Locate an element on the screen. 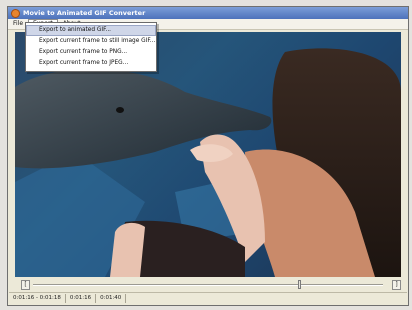 The image size is (412, 310). status-selection-range: 0:01:16 - 0:01:18 is located at coordinates (37, 298).